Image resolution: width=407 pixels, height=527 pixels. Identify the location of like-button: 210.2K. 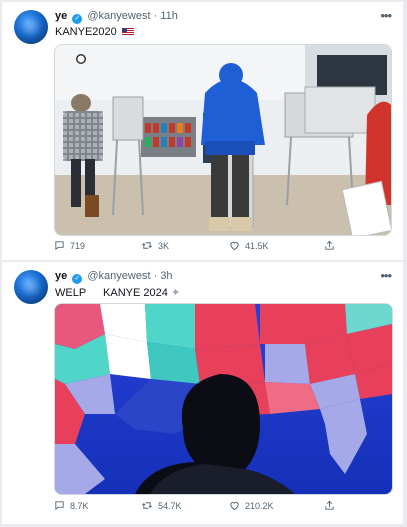
(251, 505).